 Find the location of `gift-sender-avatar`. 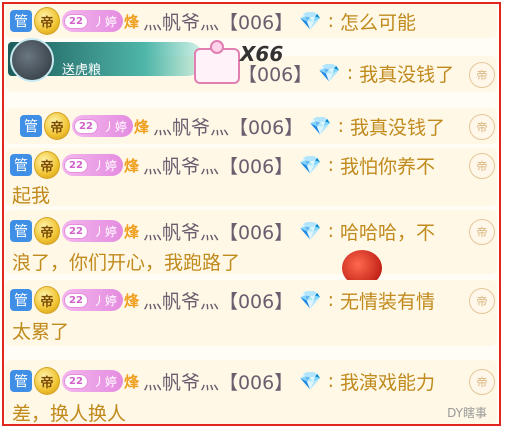

gift-sender-avatar is located at coordinates (32, 60).